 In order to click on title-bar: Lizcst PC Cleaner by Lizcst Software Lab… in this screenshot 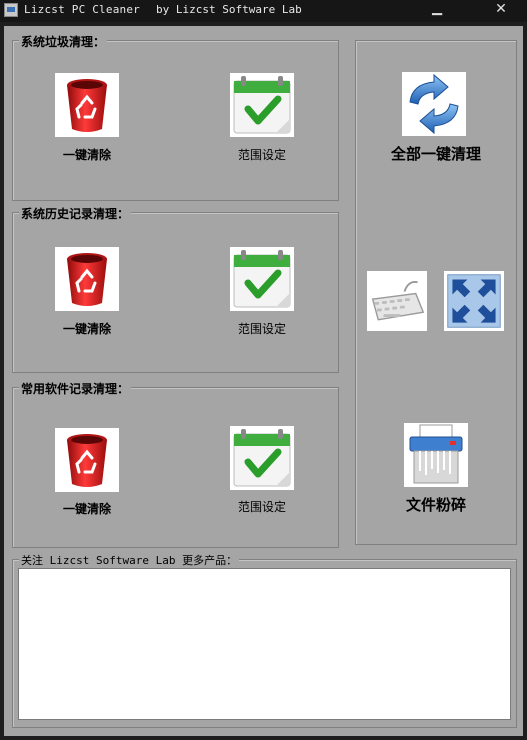, I will do `click(263, 11)`.